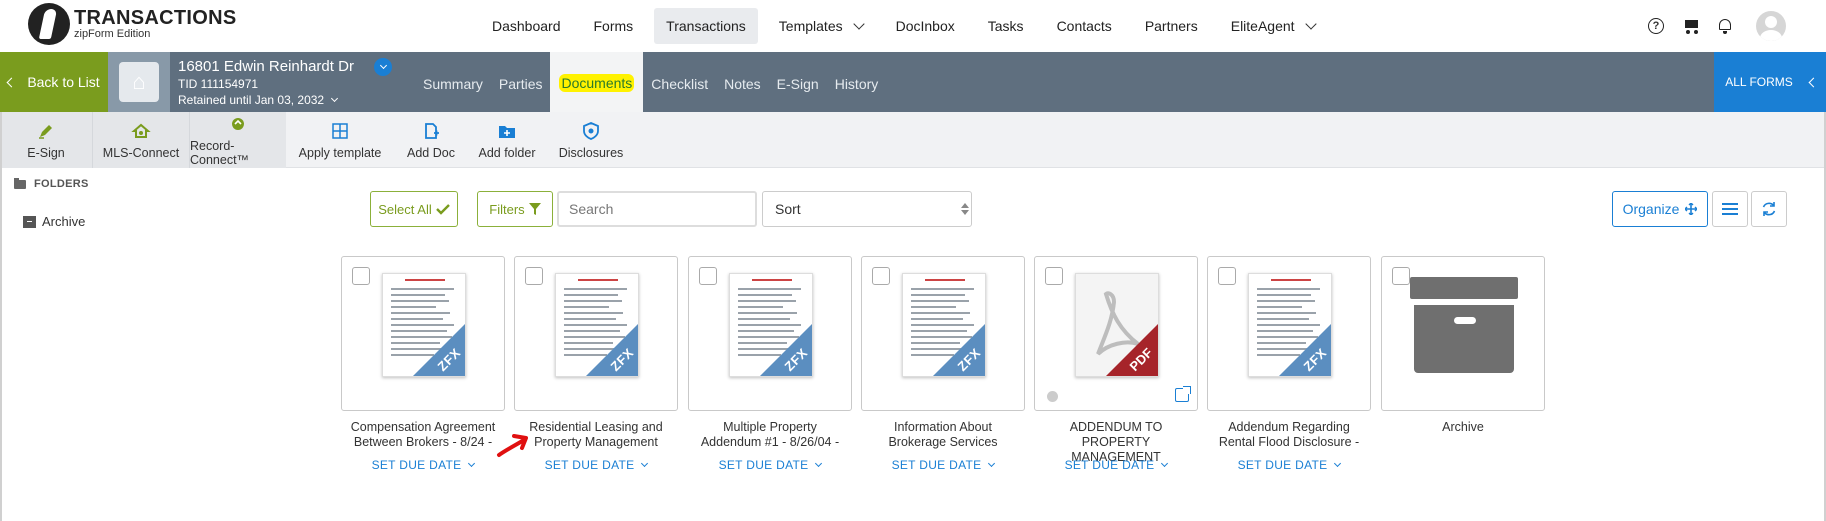  What do you see at coordinates (1770, 82) in the screenshot?
I see `all-forms-button: ALL FORMS` at bounding box center [1770, 82].